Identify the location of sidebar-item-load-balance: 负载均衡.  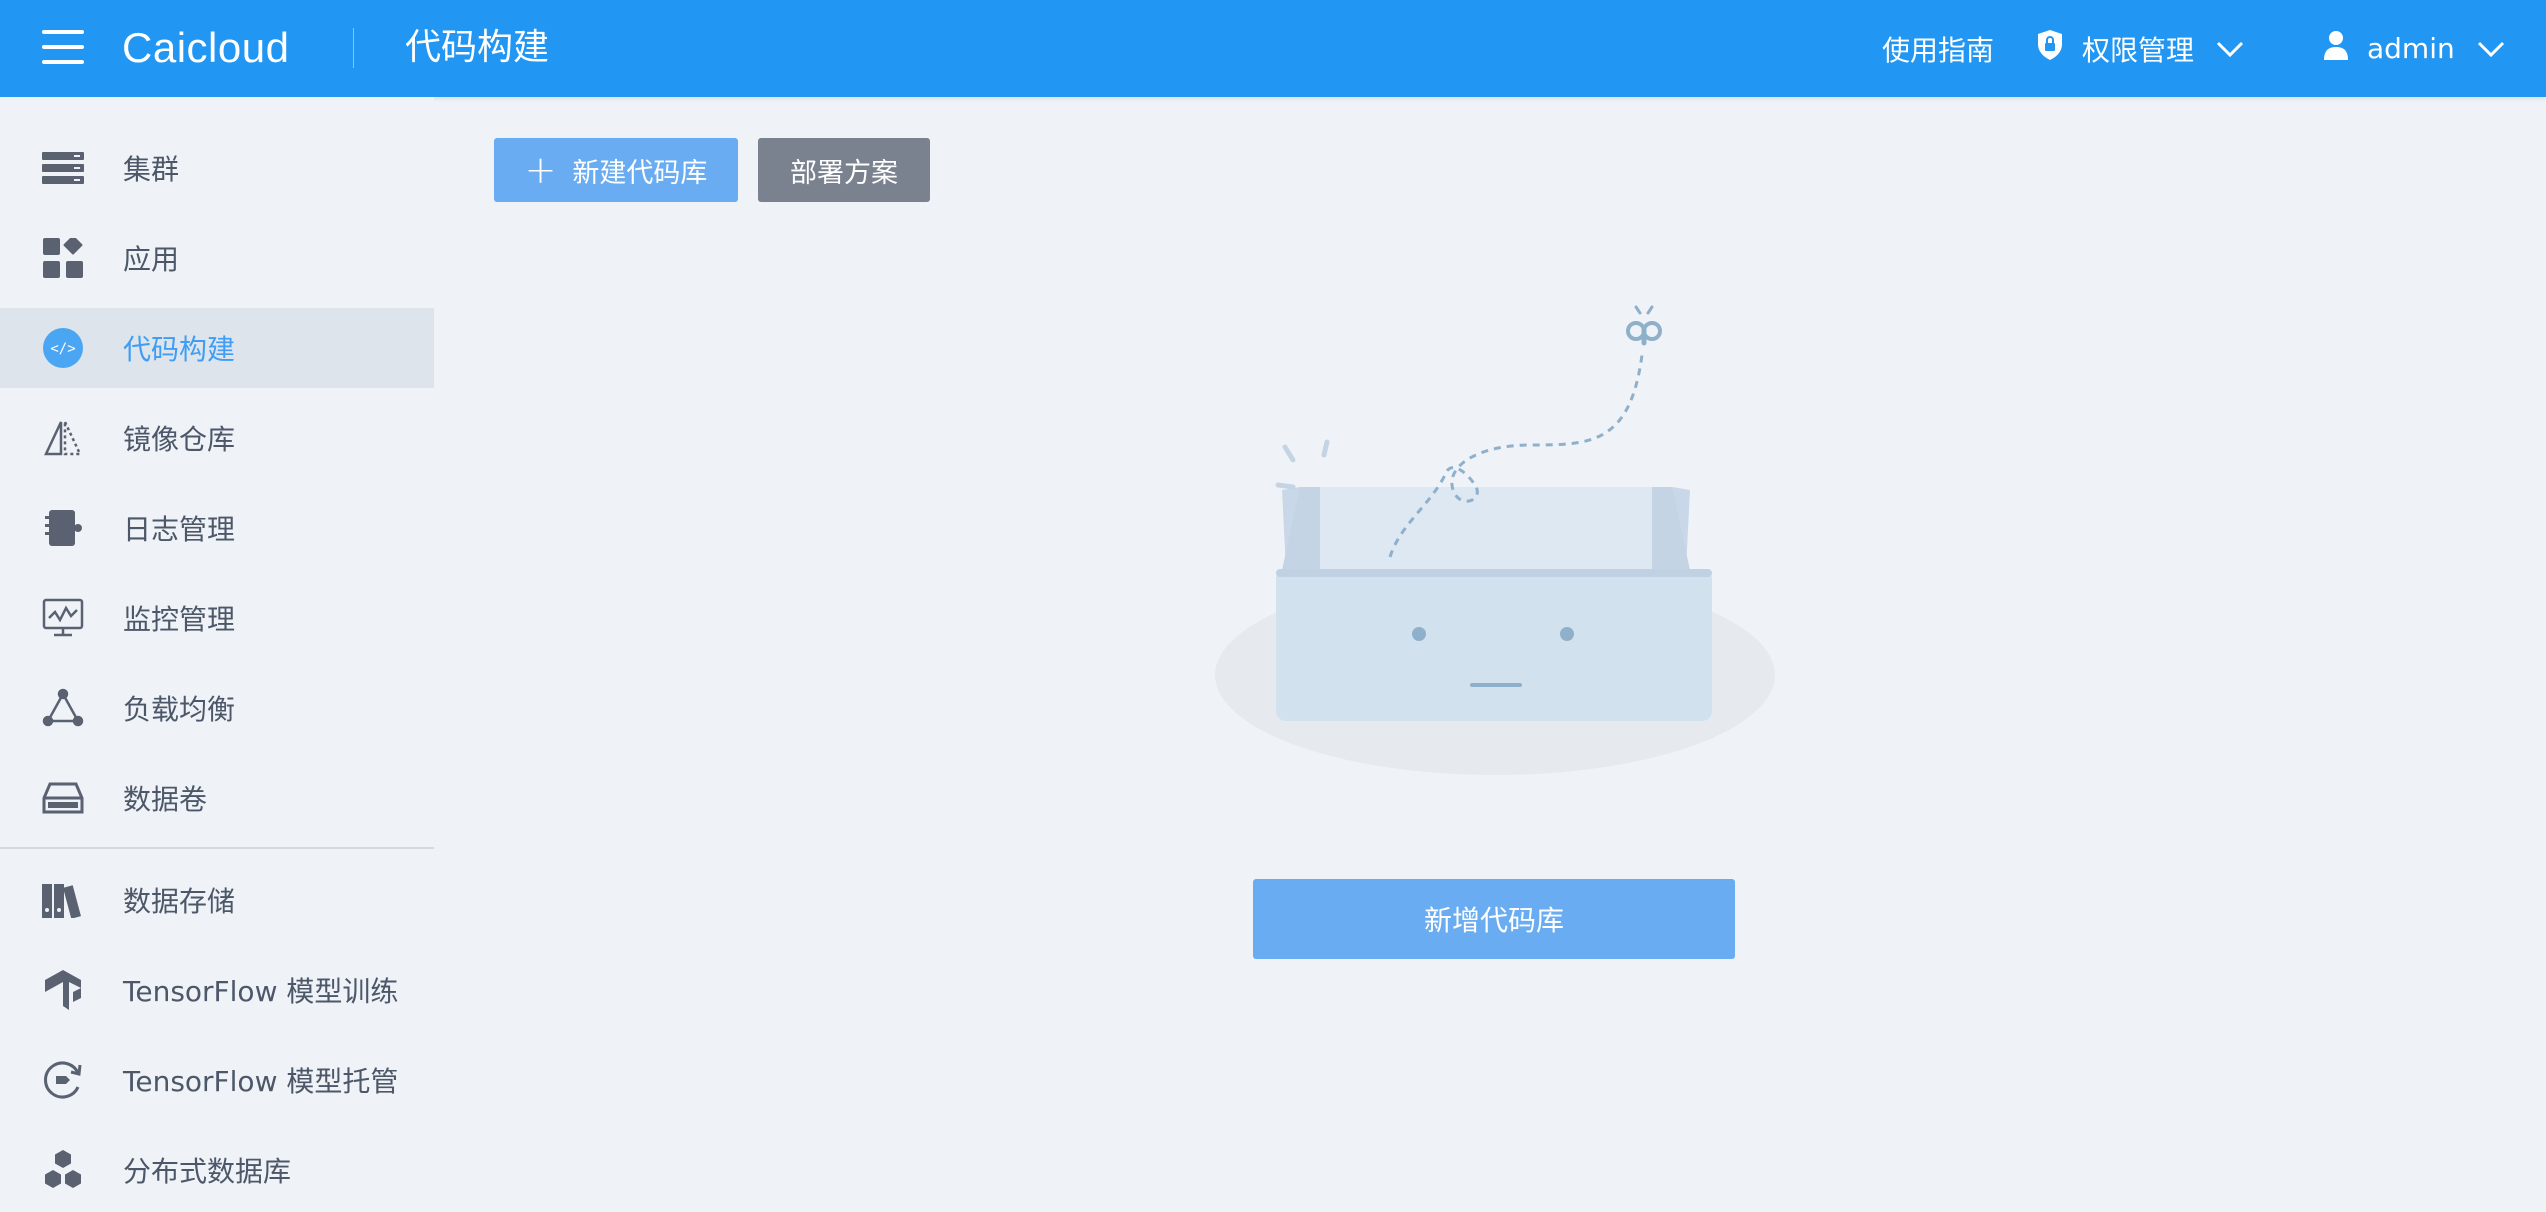
(217, 708).